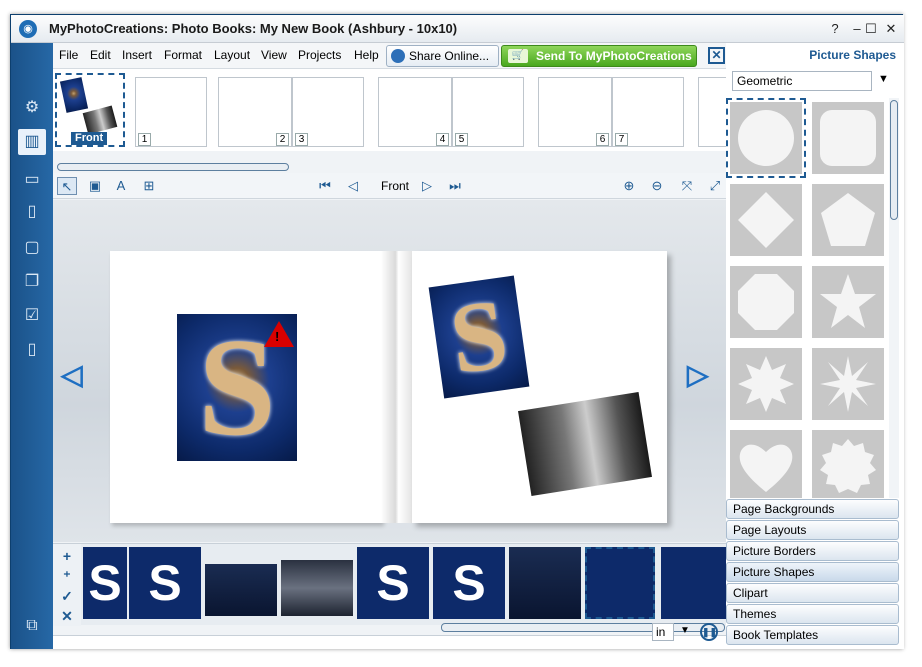  I want to click on circle-shape-icon, so click(766, 138).